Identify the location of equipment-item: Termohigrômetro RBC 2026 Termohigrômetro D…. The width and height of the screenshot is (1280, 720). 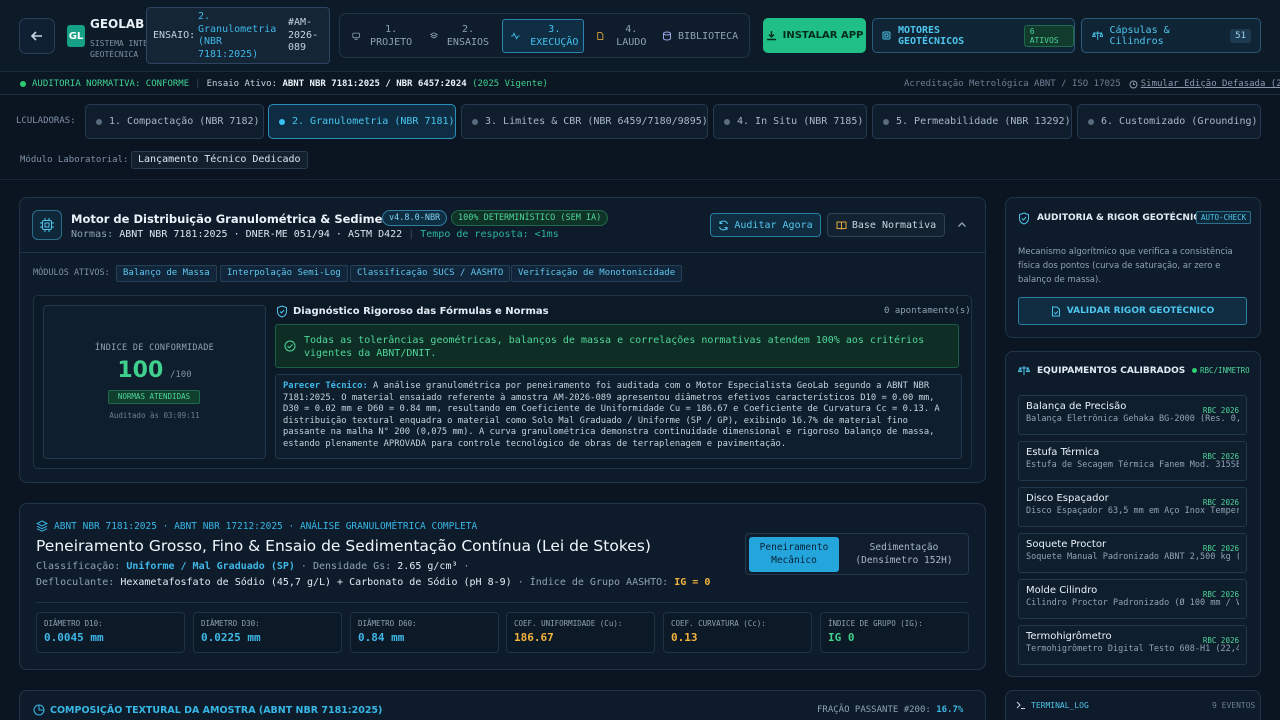
(1132, 645).